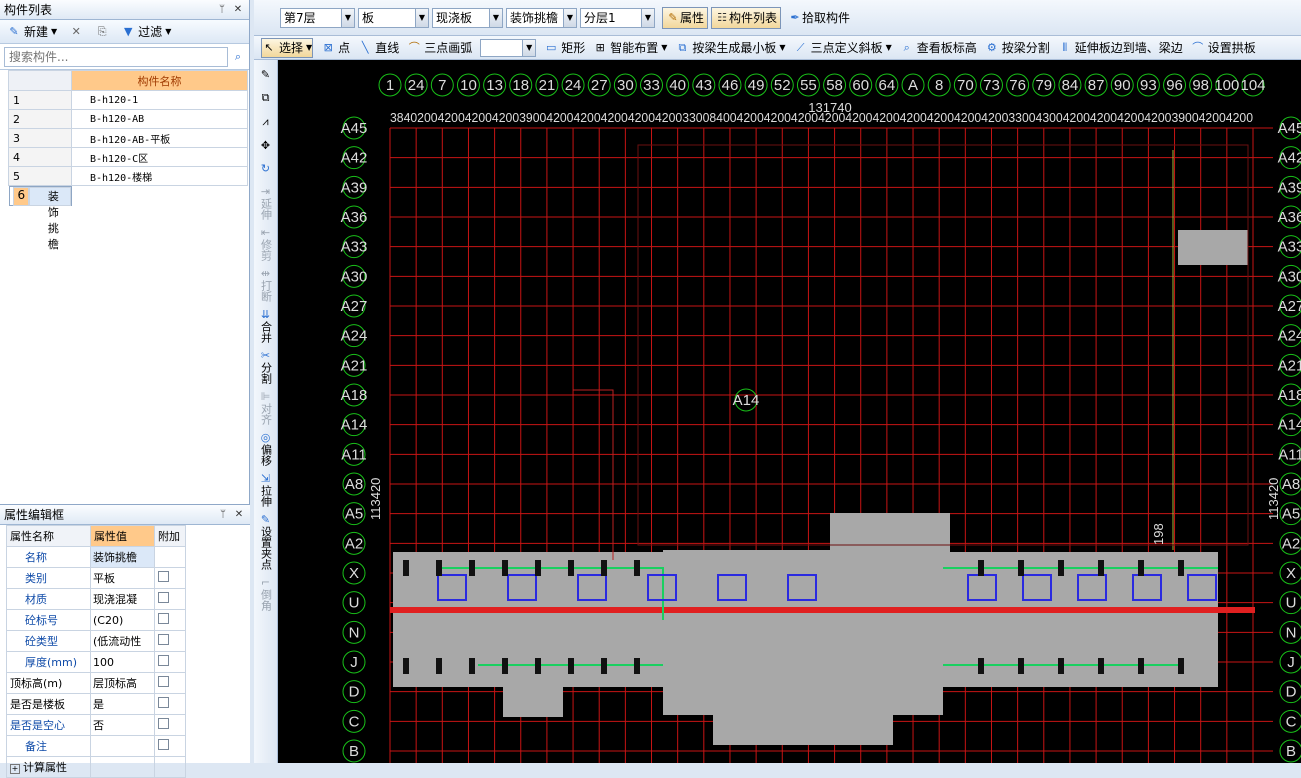  Describe the element at coordinates (354, 306) in the screenshot. I see `axis-label-left: A27` at that location.